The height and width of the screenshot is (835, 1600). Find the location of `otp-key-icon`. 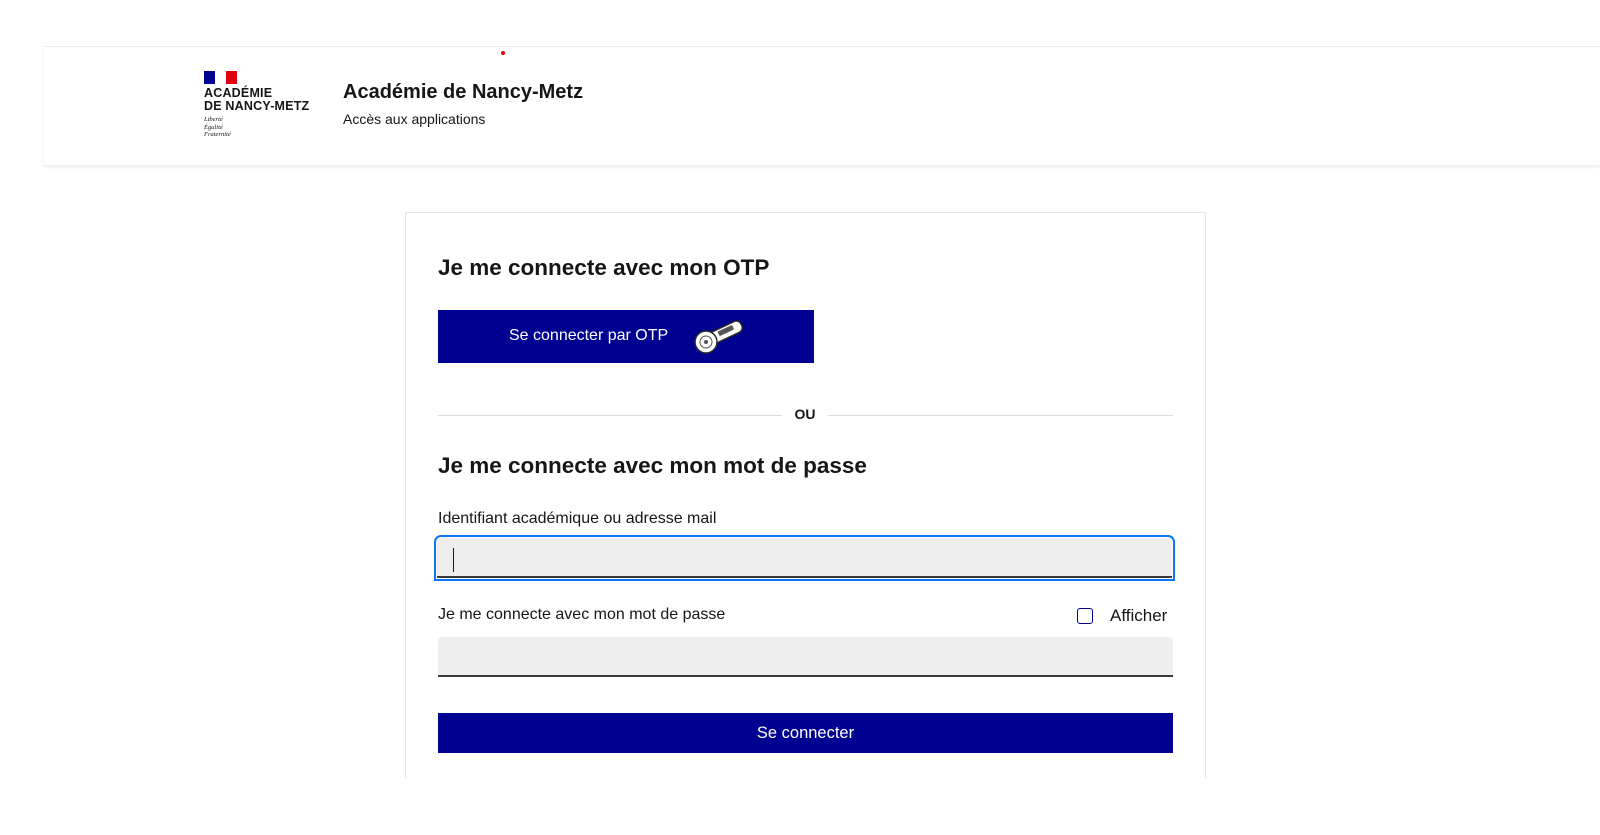

otp-key-icon is located at coordinates (719, 337).